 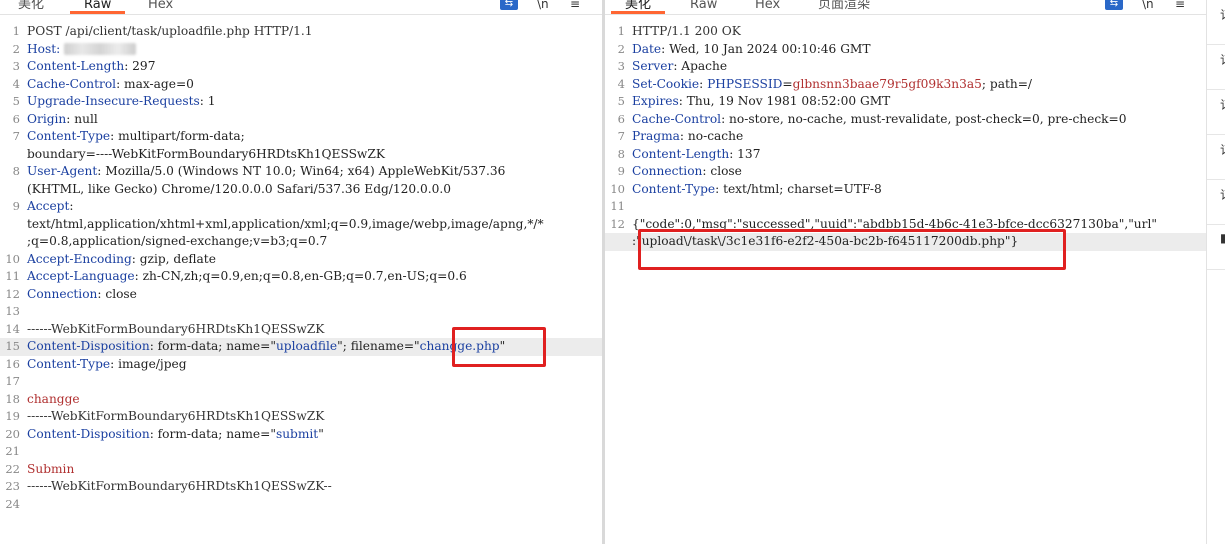 What do you see at coordinates (687, 137) in the screenshot?
I see `line-text: Pragma: no-cache` at bounding box center [687, 137].